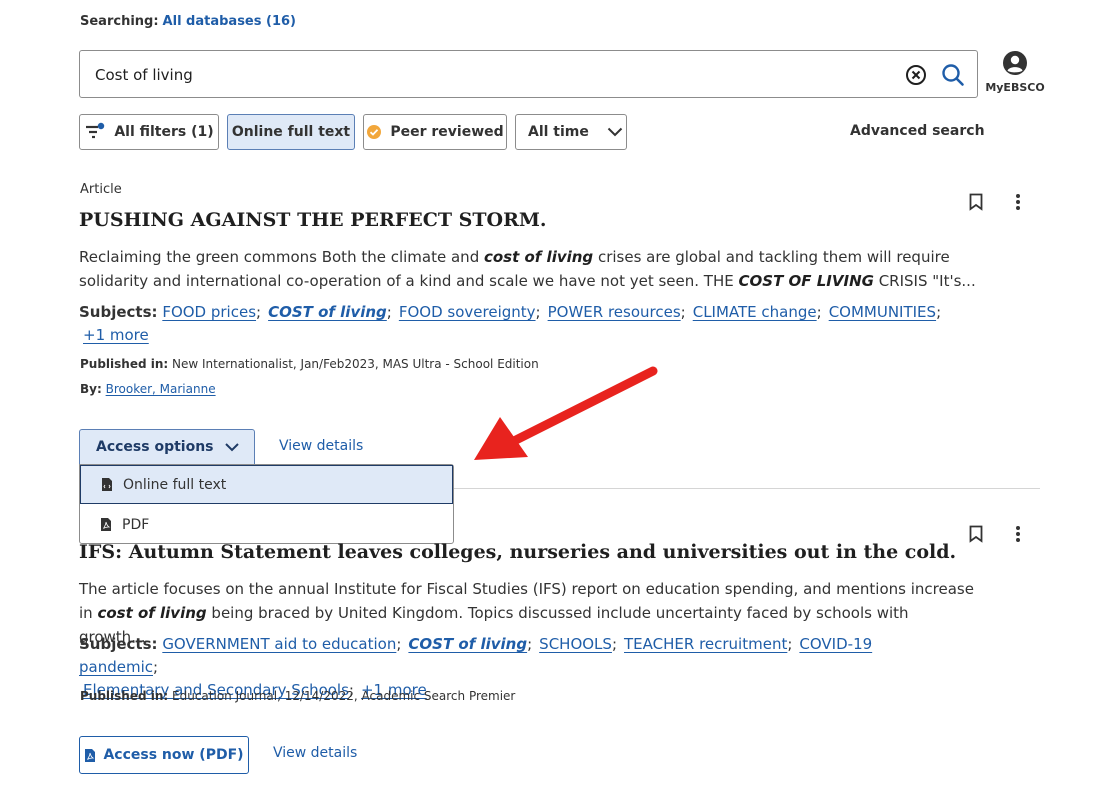 This screenshot has width=1103, height=789. What do you see at coordinates (1015, 63) in the screenshot?
I see `user-icon` at bounding box center [1015, 63].